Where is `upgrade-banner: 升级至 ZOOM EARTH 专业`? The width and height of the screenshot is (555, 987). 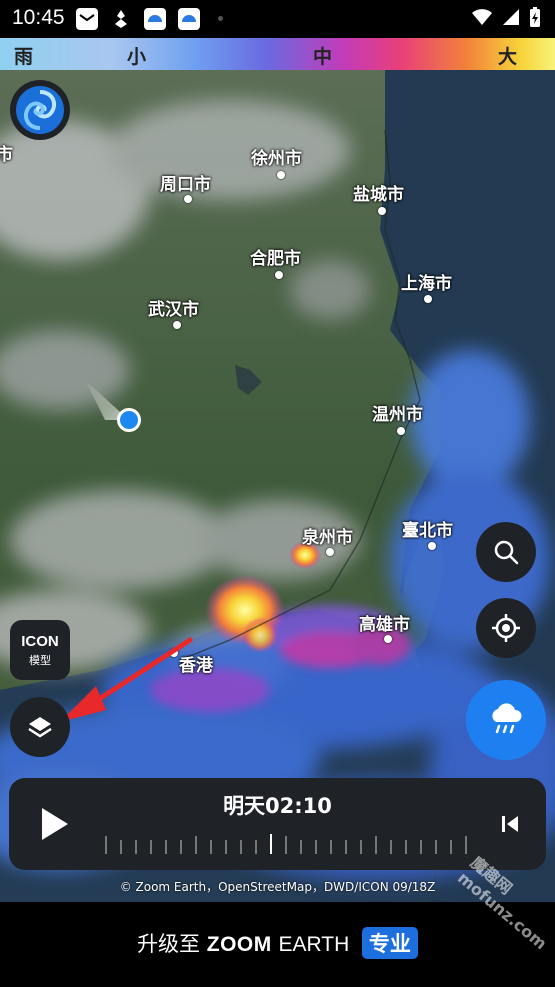
upgrade-banner: 升级至 ZOOM EARTH 专业 is located at coordinates (277, 944).